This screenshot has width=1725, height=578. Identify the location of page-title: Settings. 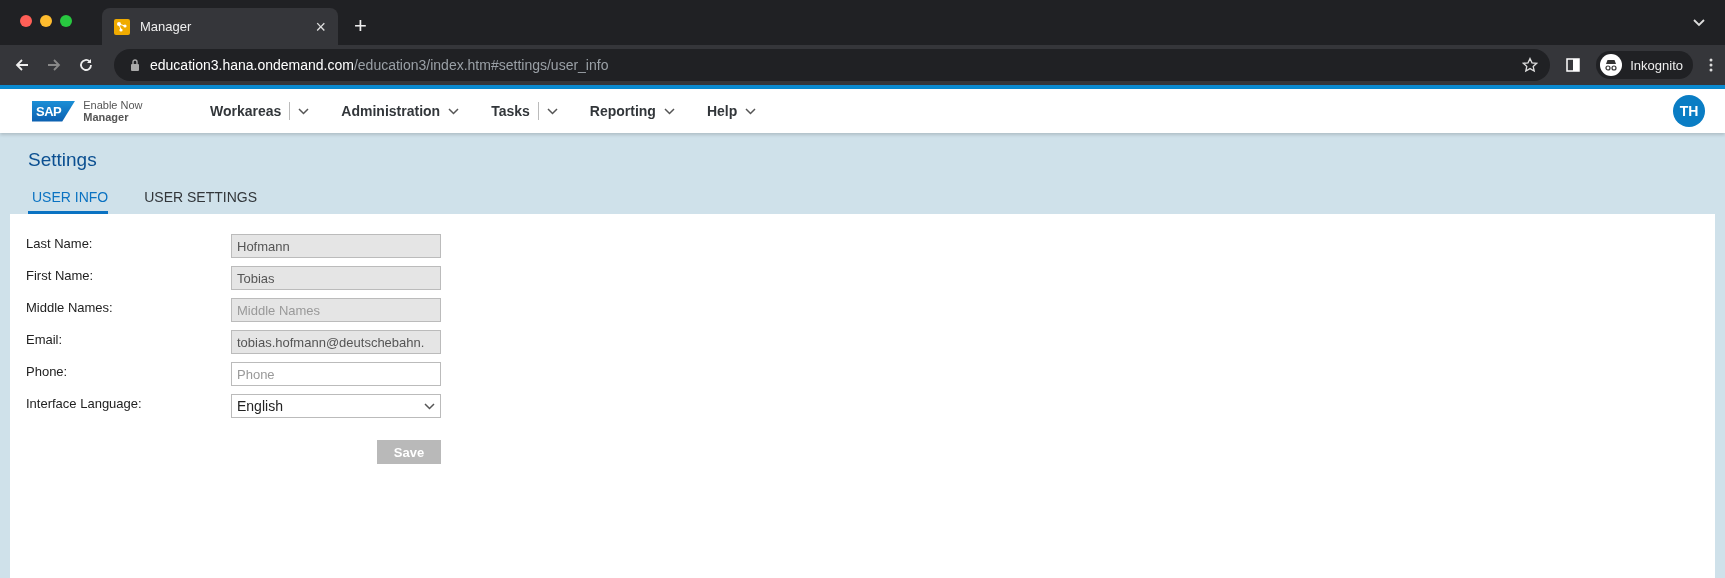
(63, 160).